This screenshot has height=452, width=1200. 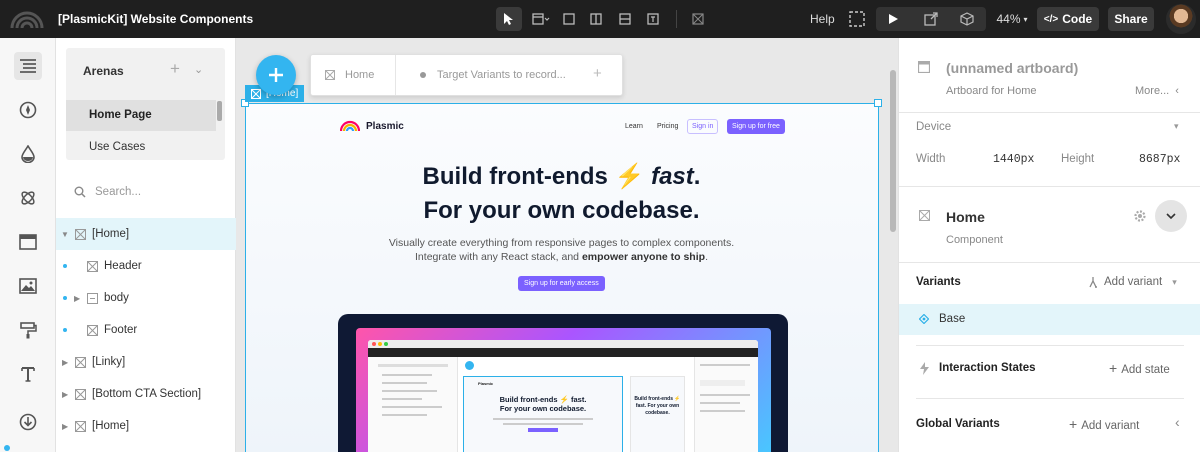 I want to click on insert-text-button, so click(x=653, y=19).